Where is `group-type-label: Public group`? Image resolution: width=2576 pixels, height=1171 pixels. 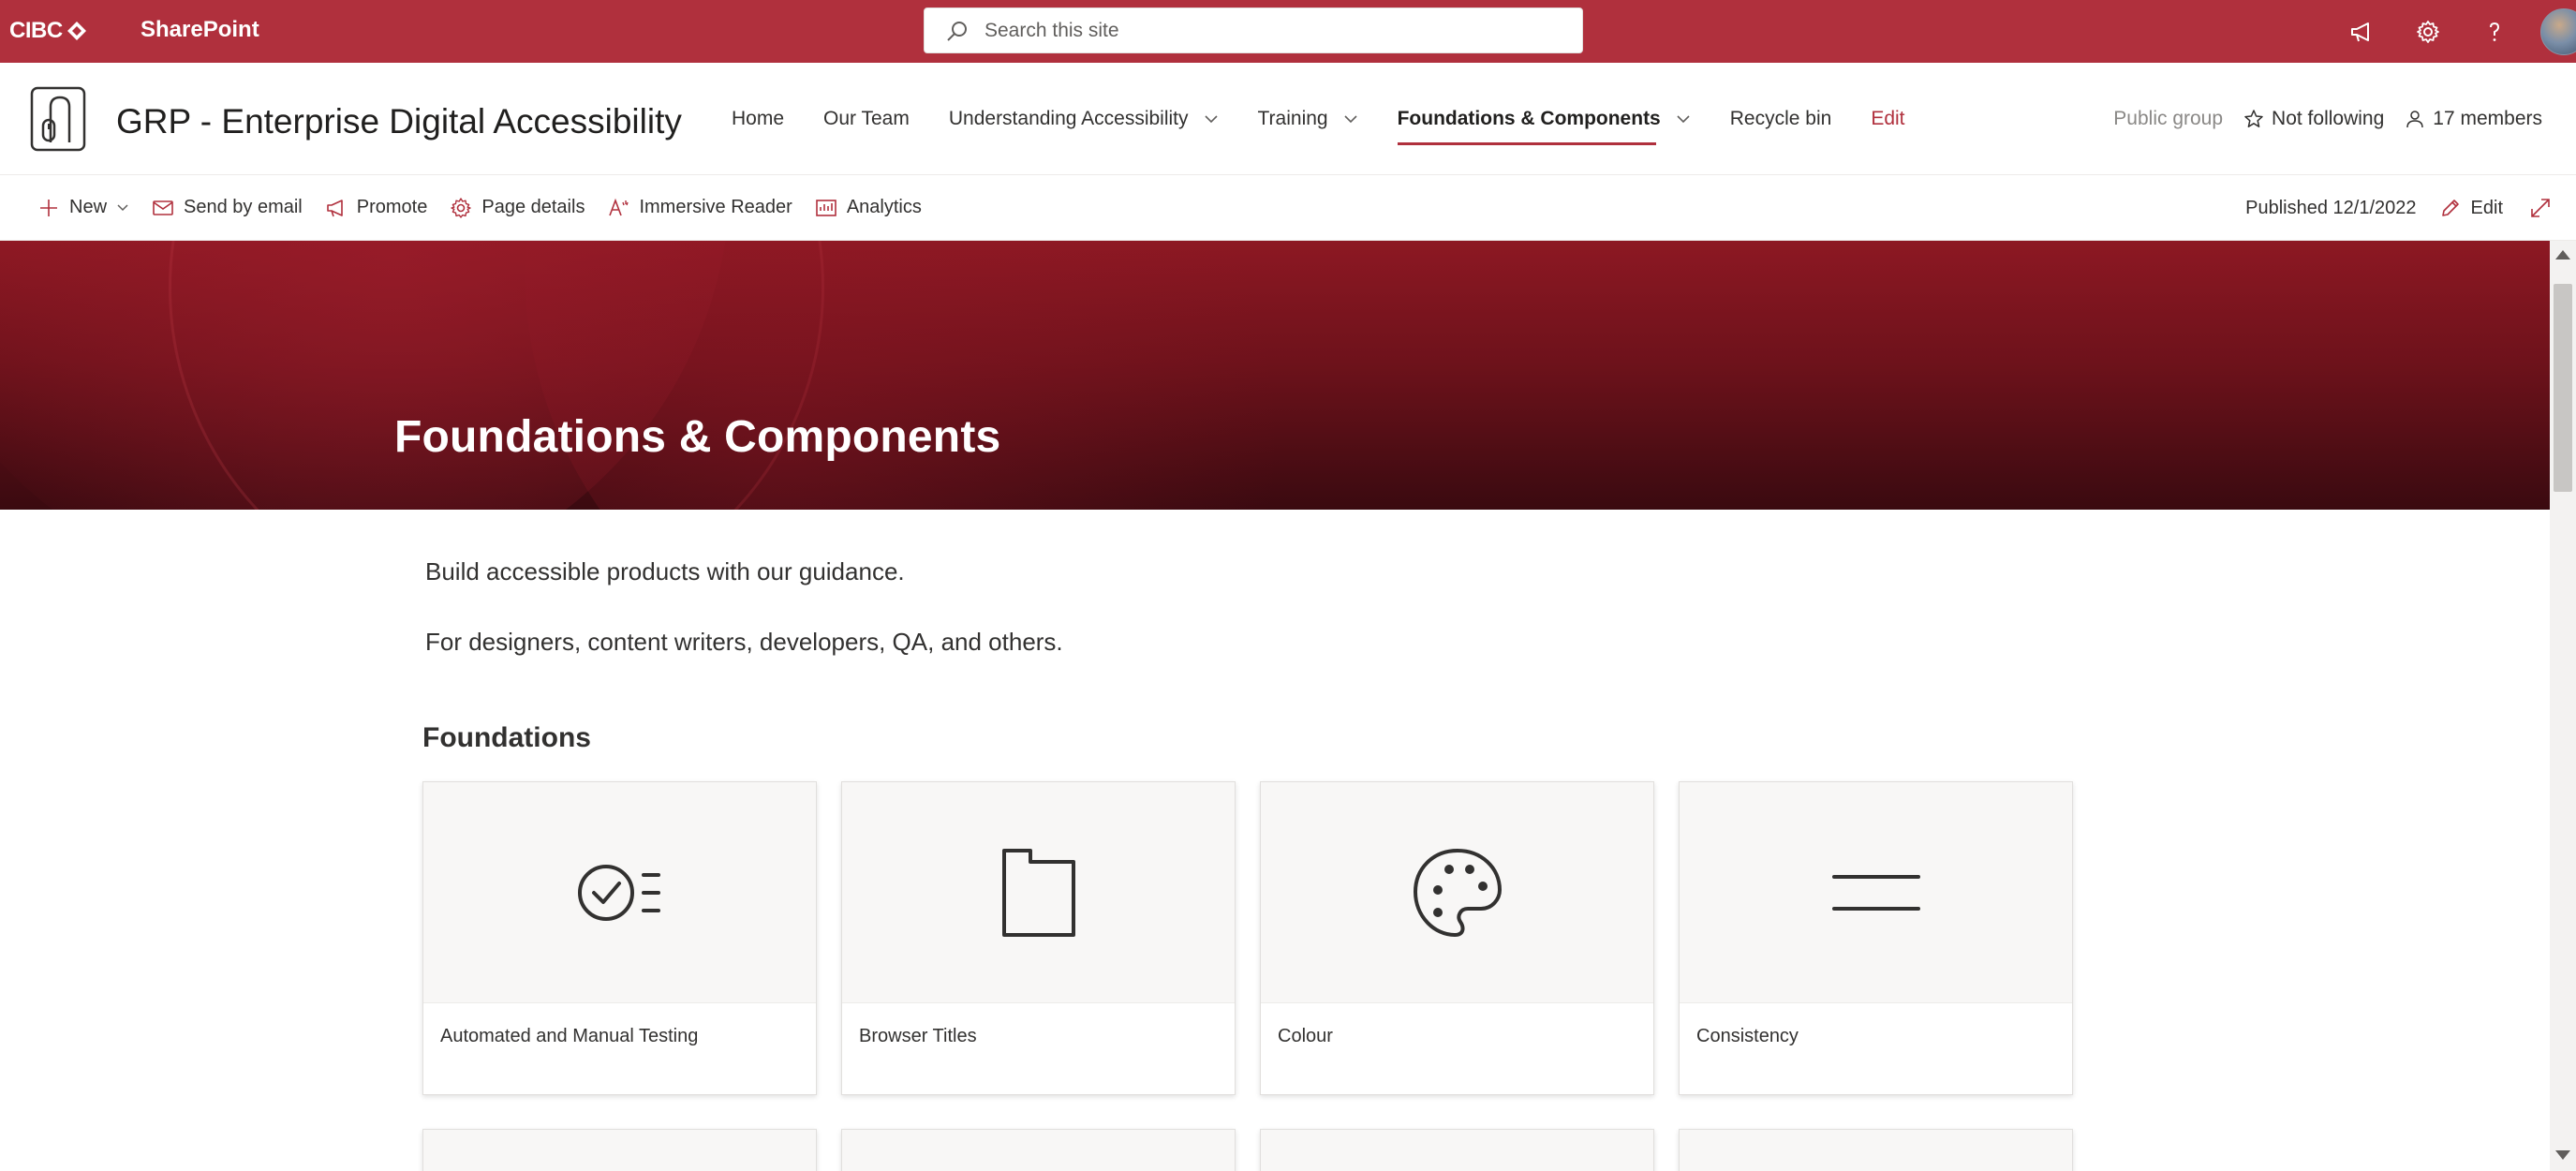 group-type-label: Public group is located at coordinates (2169, 118).